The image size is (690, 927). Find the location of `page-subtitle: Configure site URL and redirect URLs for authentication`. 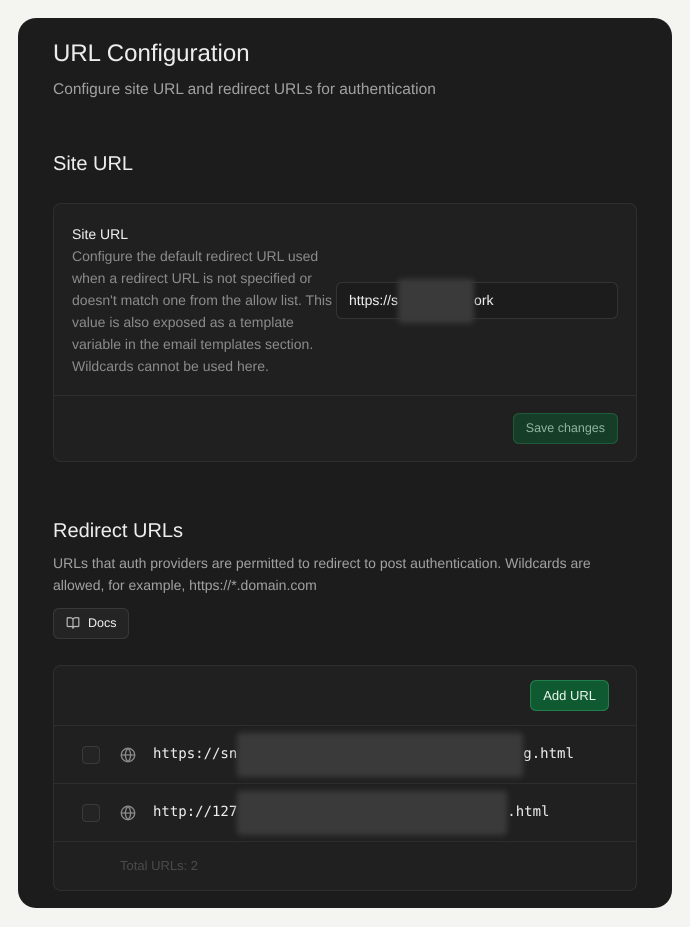

page-subtitle: Configure site URL and redirect URLs for authentication is located at coordinates (245, 90).